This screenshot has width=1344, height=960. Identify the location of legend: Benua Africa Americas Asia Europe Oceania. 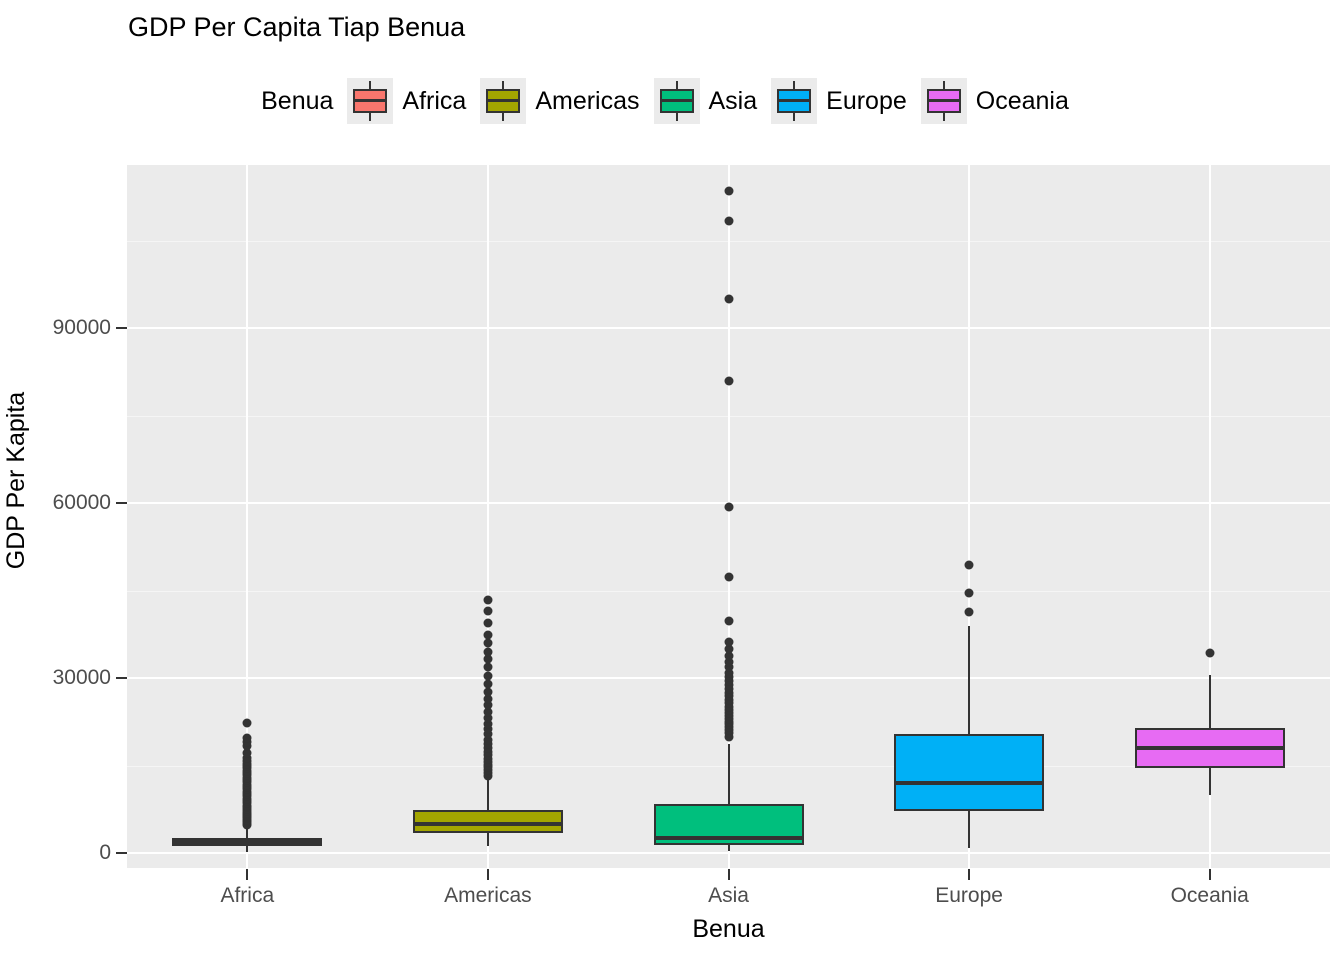
(672, 101).